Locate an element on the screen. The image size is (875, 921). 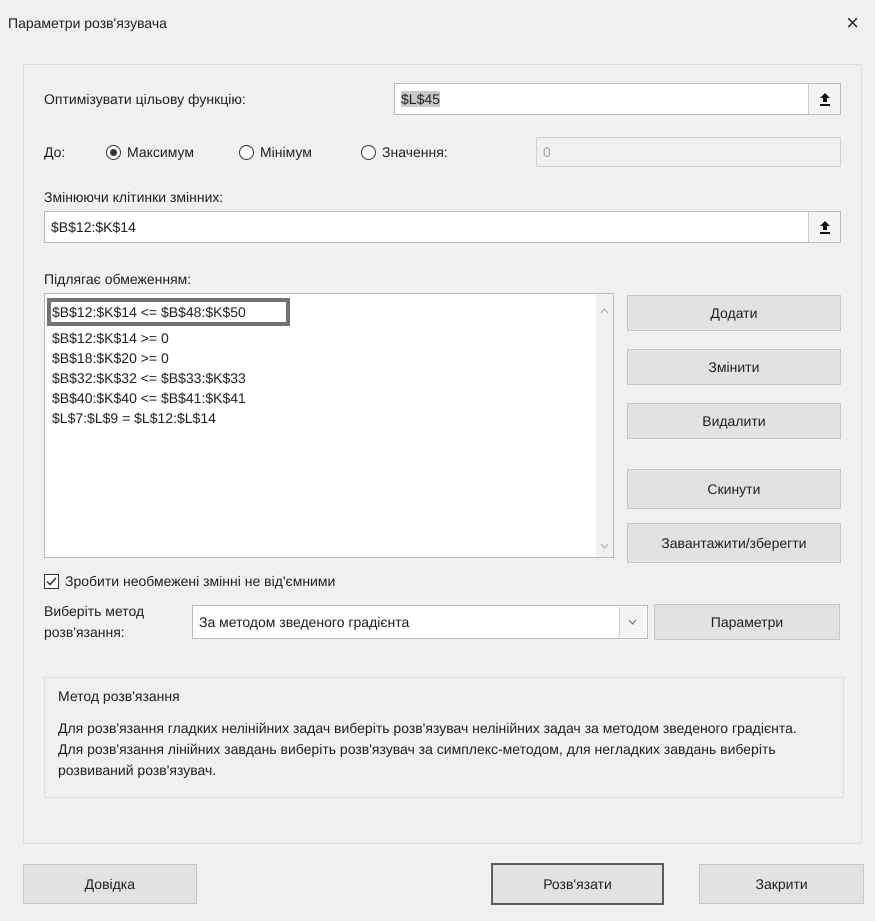
constraint-button: Змінити is located at coordinates (733, 367).